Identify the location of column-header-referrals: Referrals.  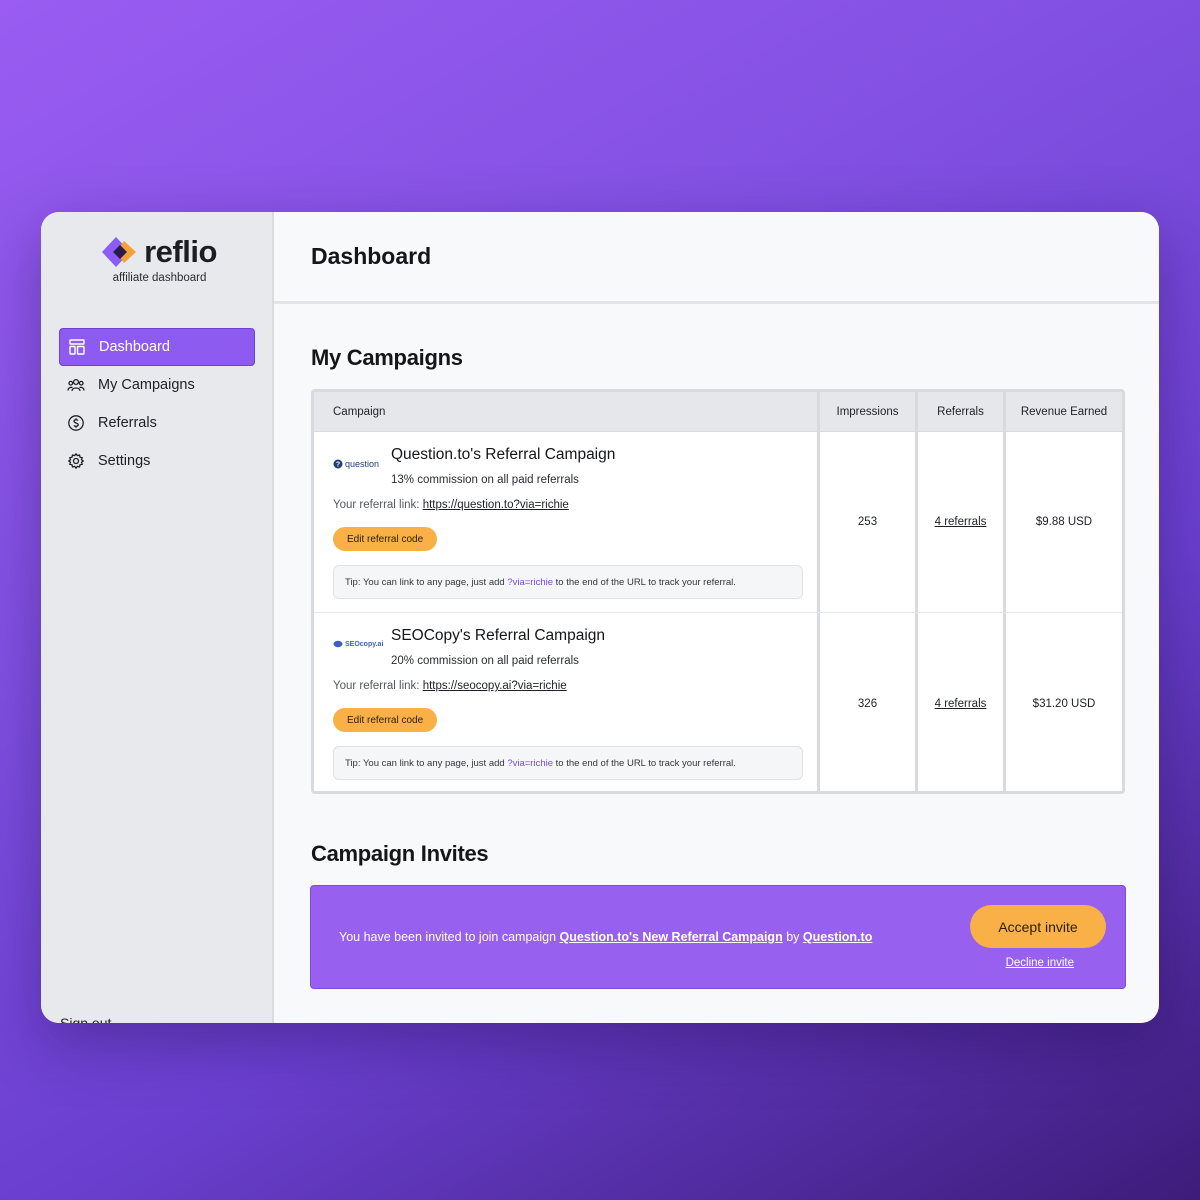
(959, 411).